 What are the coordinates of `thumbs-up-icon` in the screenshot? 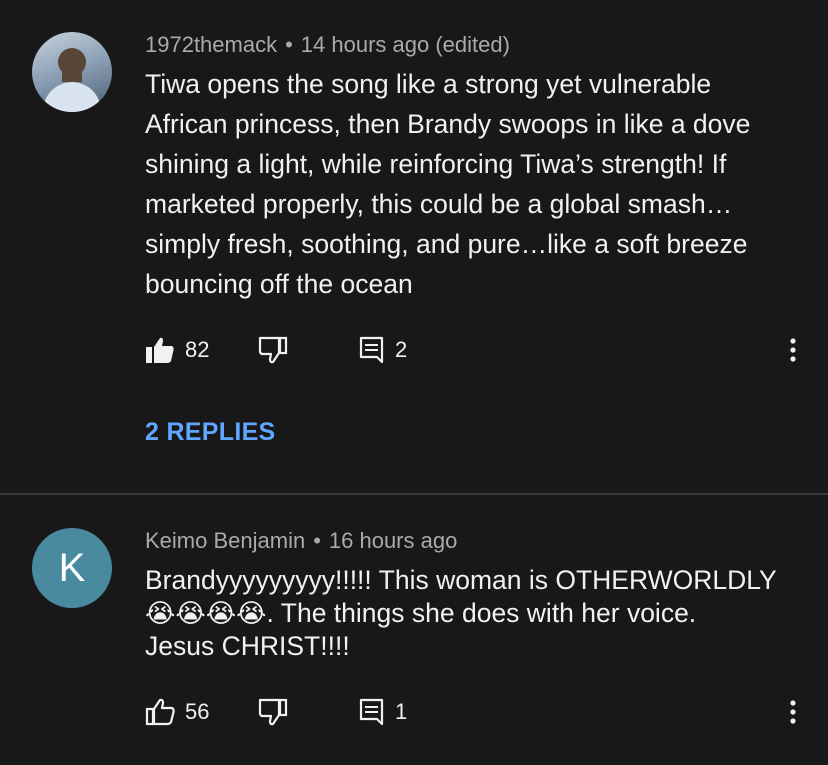 It's located at (160, 712).